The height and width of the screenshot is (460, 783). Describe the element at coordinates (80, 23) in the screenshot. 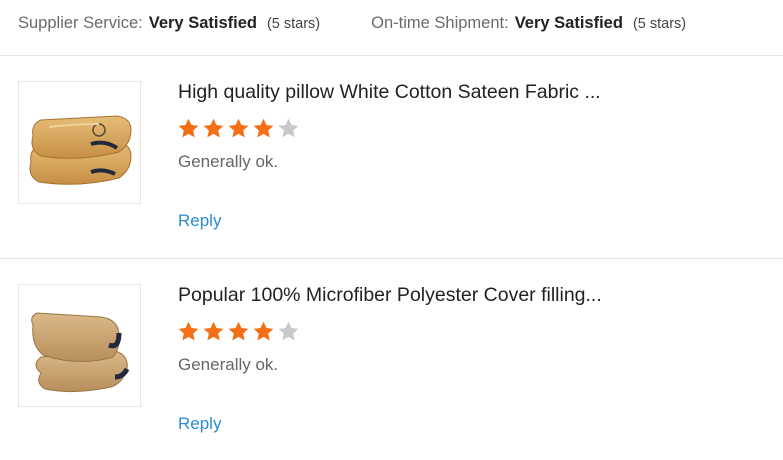

I see `supplier-service-label: Supplier Service:` at that location.